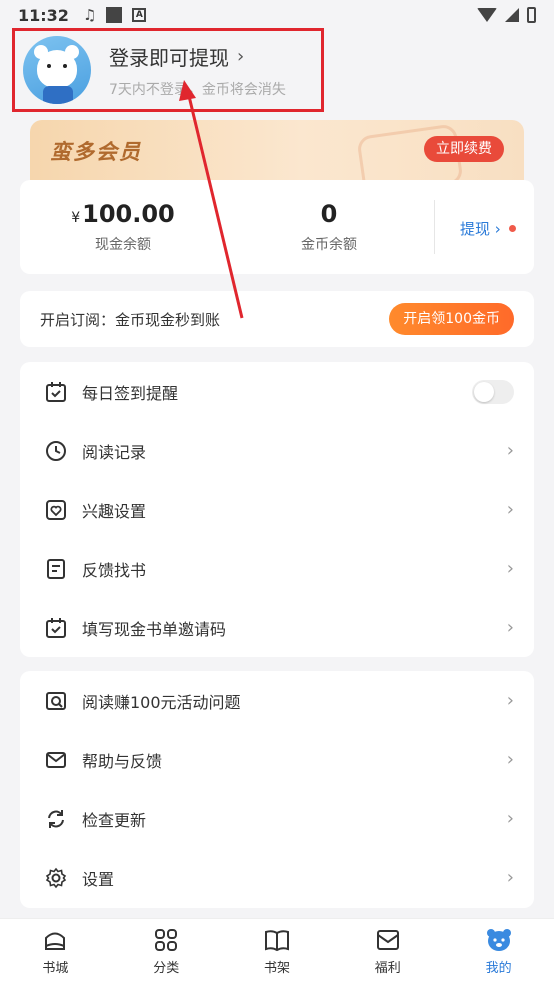  I want to click on tab-label: 书城, so click(55, 968).